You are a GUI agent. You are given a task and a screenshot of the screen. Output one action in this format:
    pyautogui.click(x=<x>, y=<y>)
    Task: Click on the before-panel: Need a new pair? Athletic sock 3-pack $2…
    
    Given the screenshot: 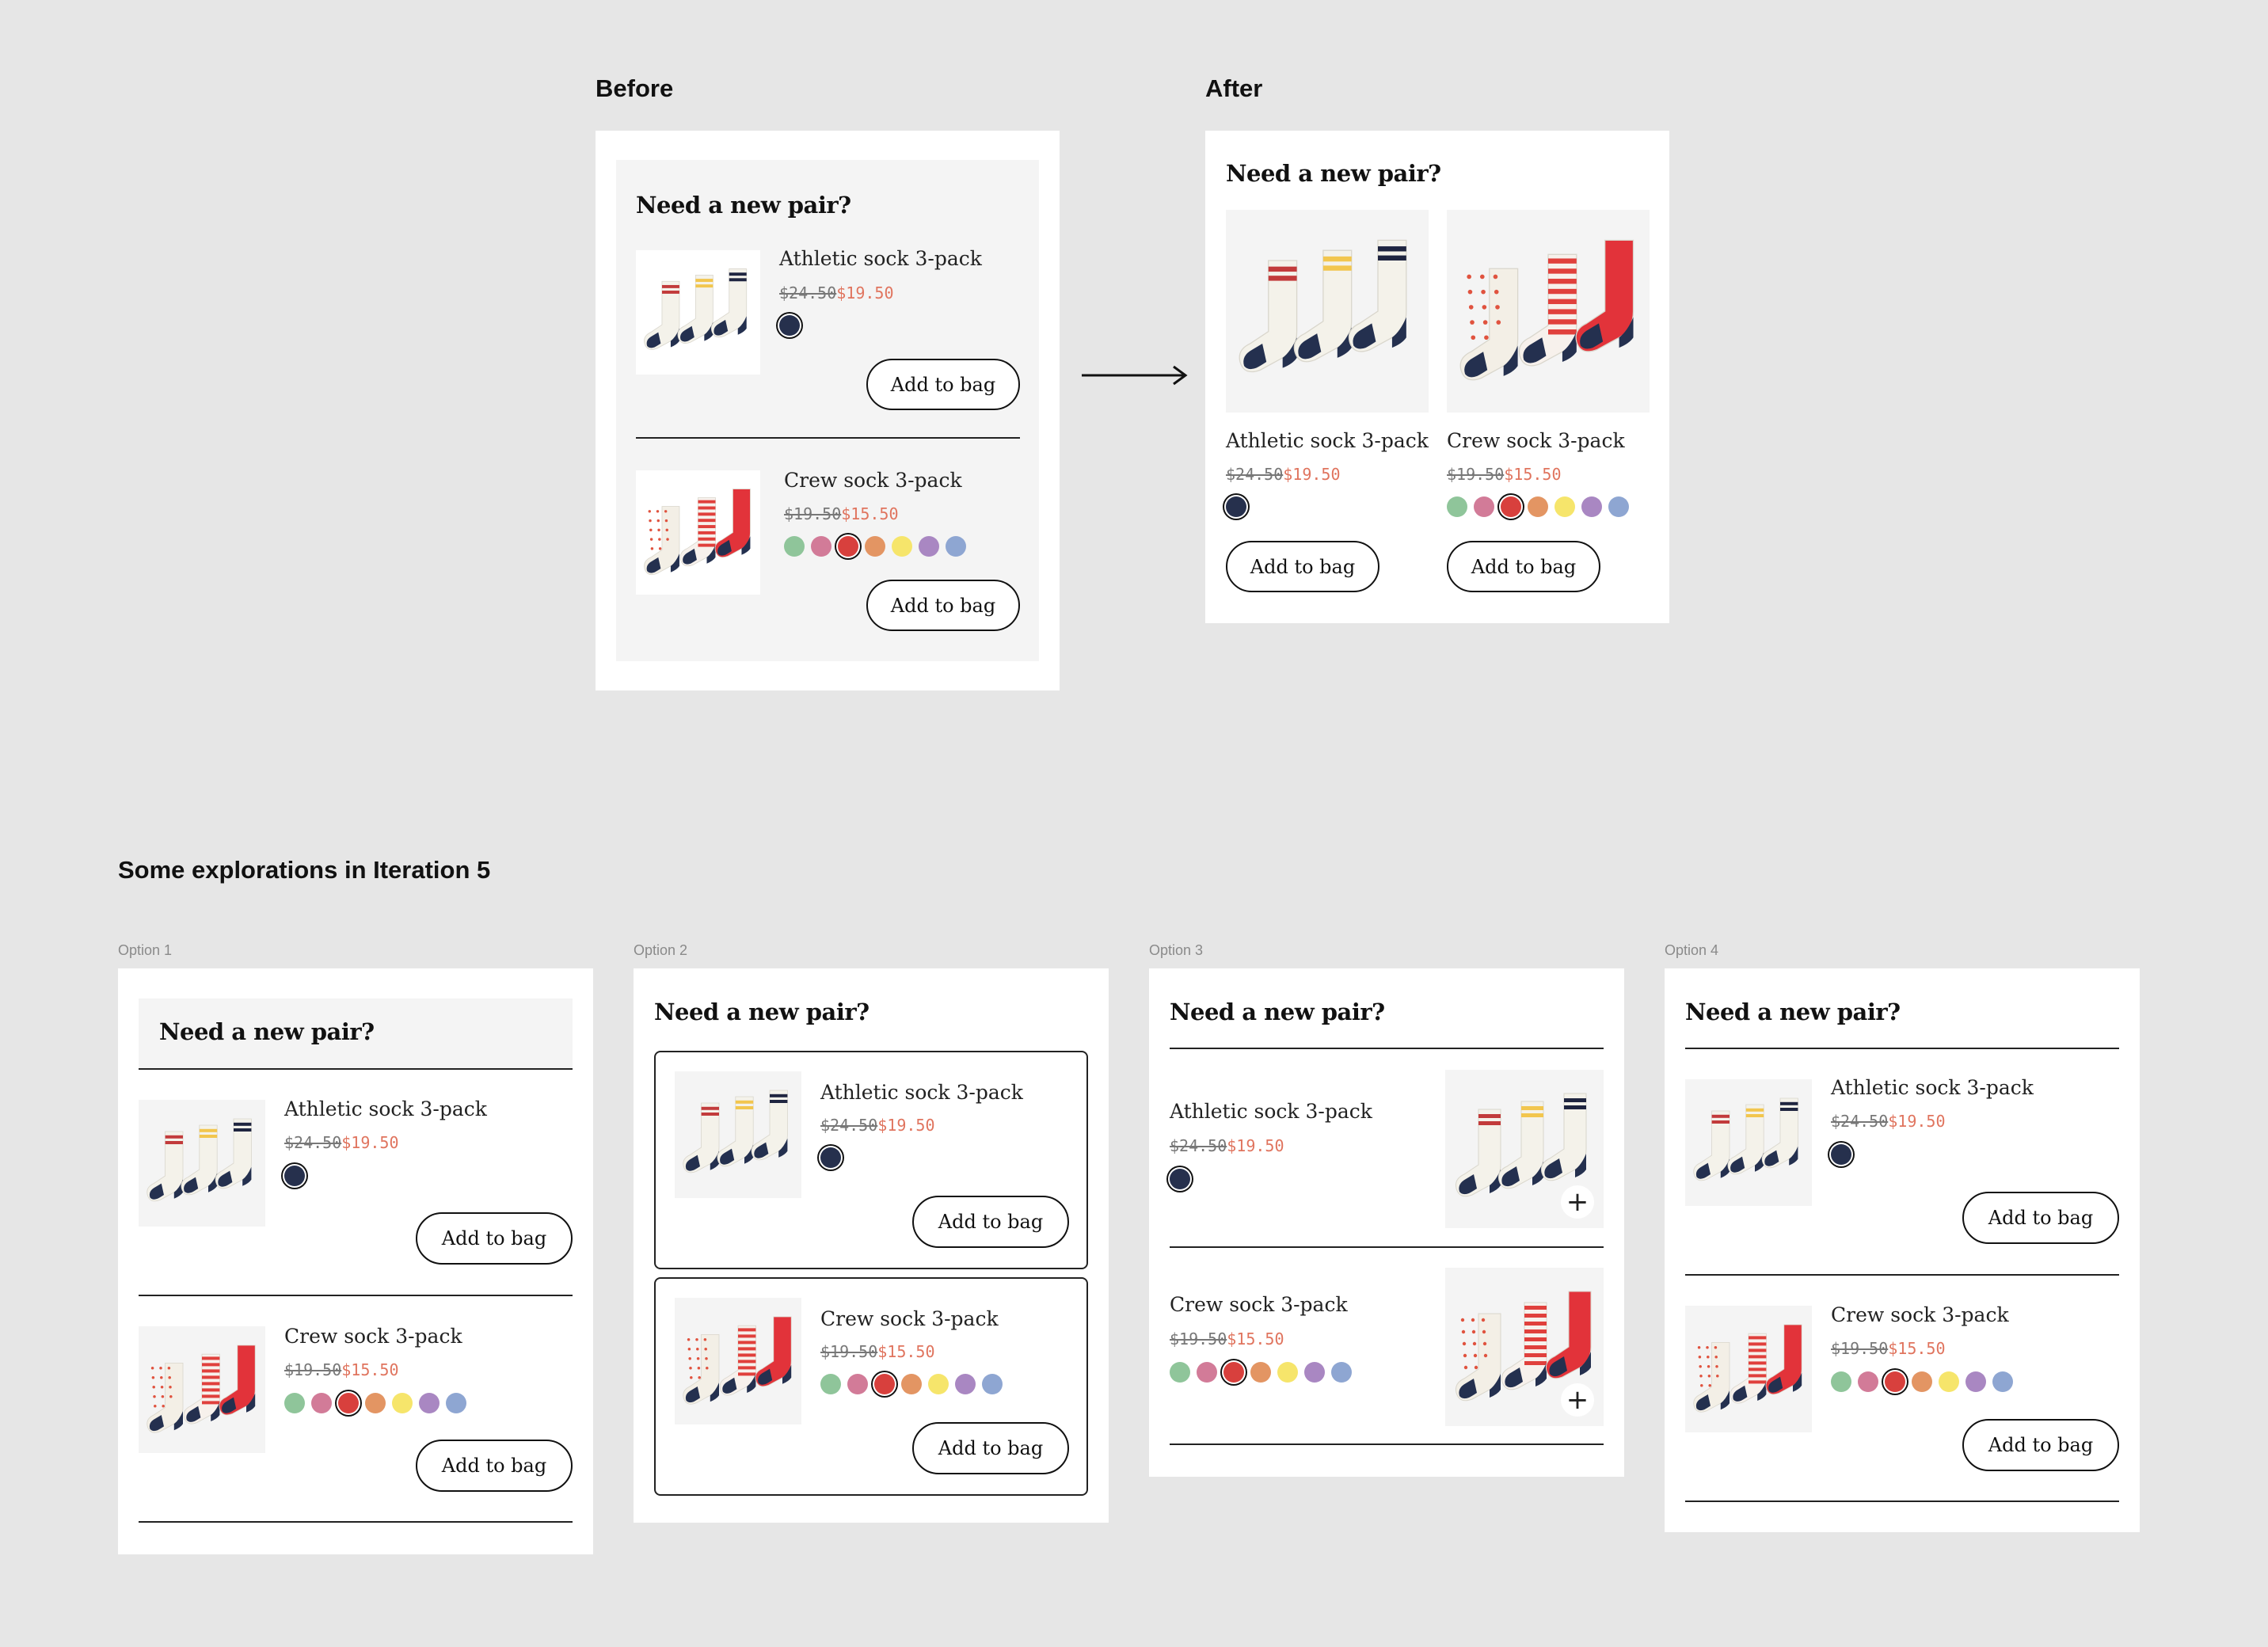 What is the action you would take?
    pyautogui.click(x=827, y=410)
    